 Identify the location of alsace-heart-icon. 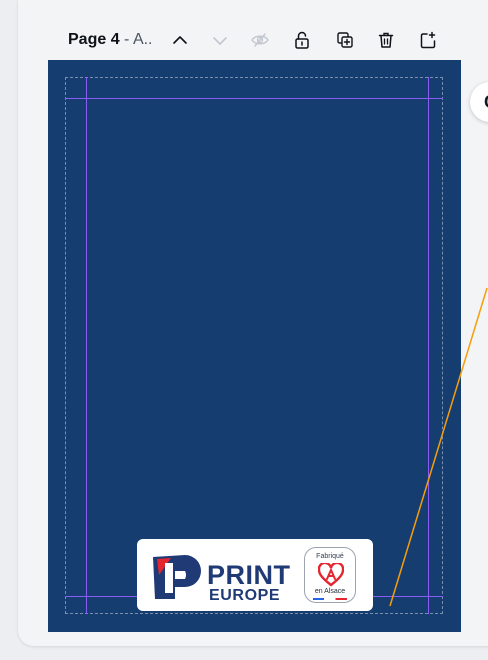
(331, 575).